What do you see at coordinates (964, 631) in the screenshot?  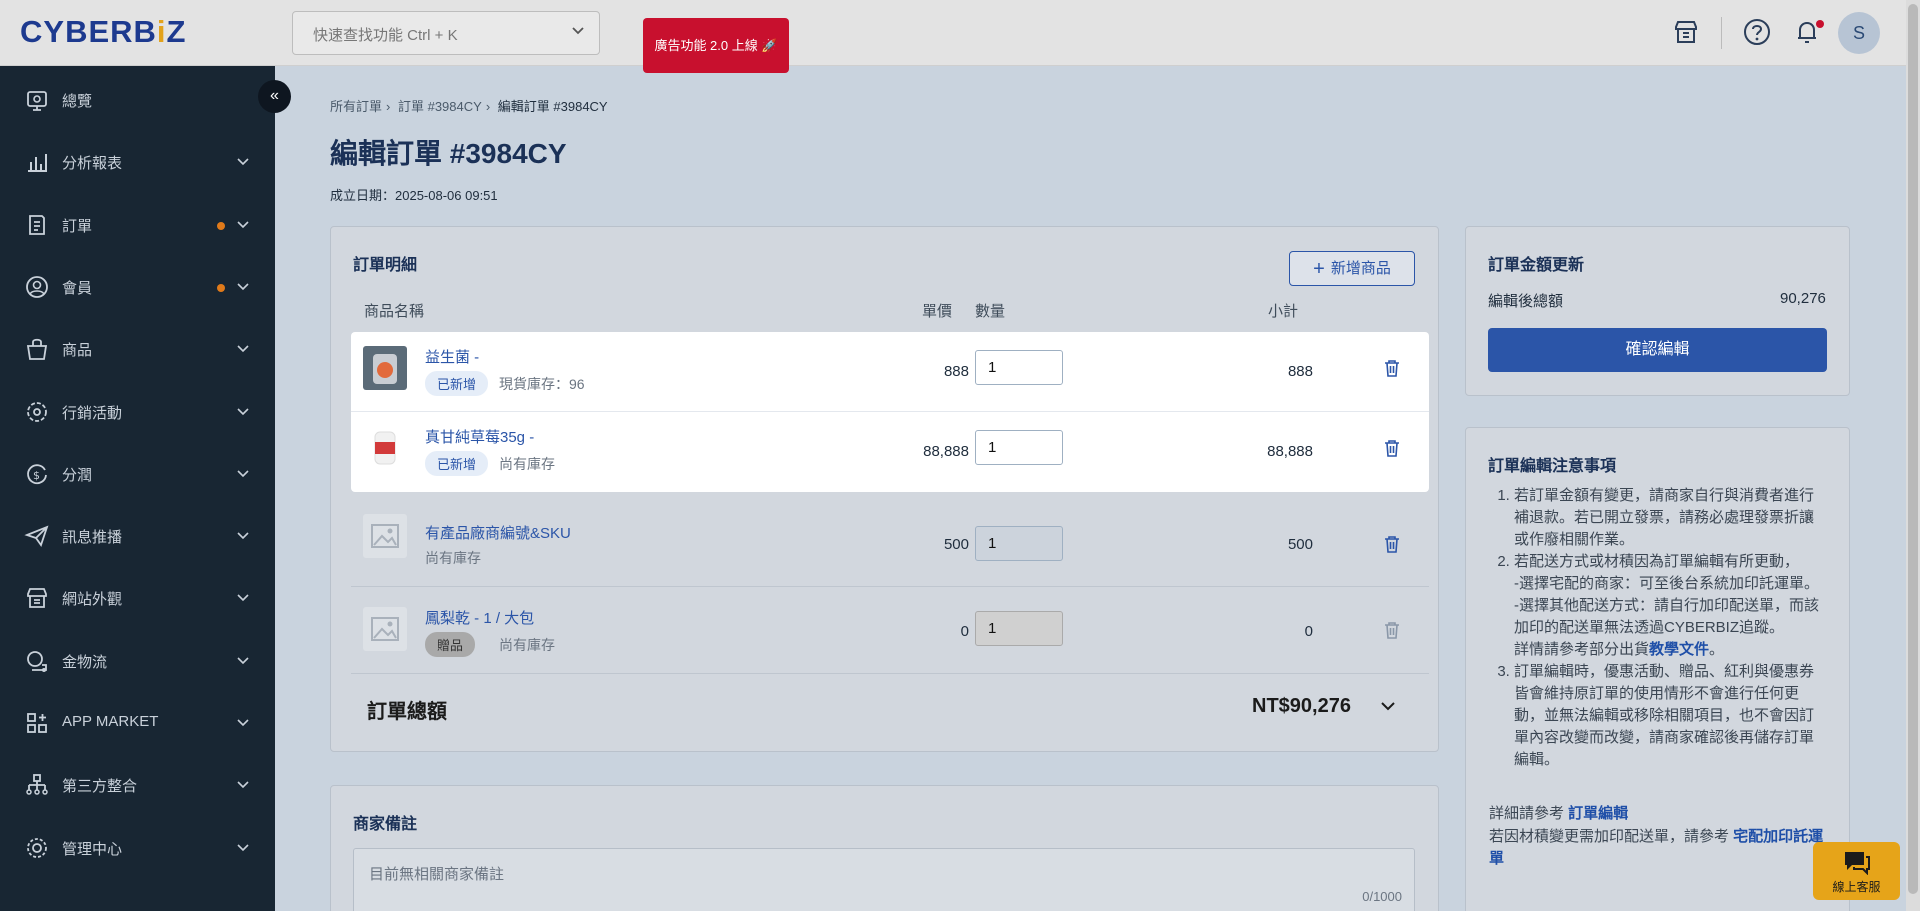 I see `unit-price: 0` at bounding box center [964, 631].